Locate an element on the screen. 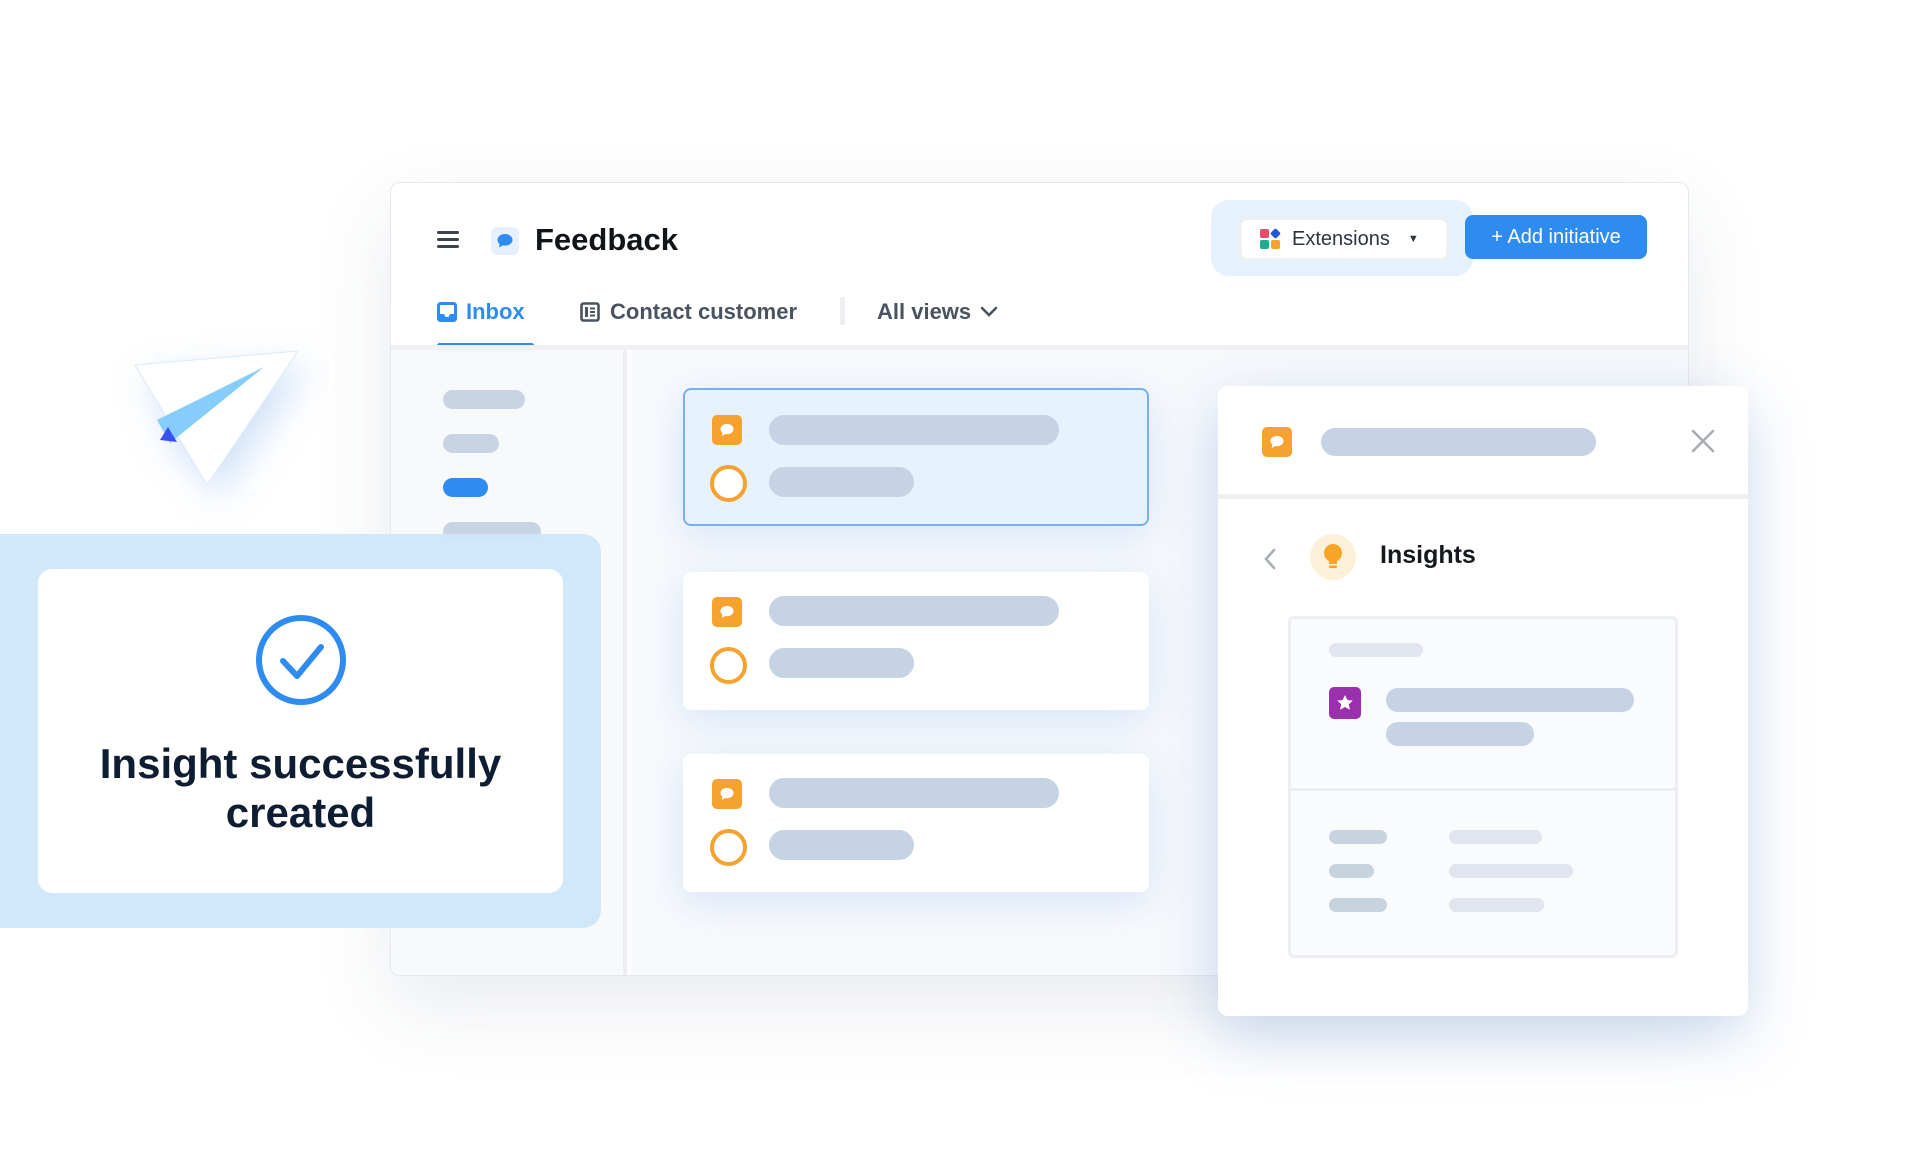 This screenshot has width=1920, height=1170. all-views-dropdown: All views is located at coordinates (937, 312).